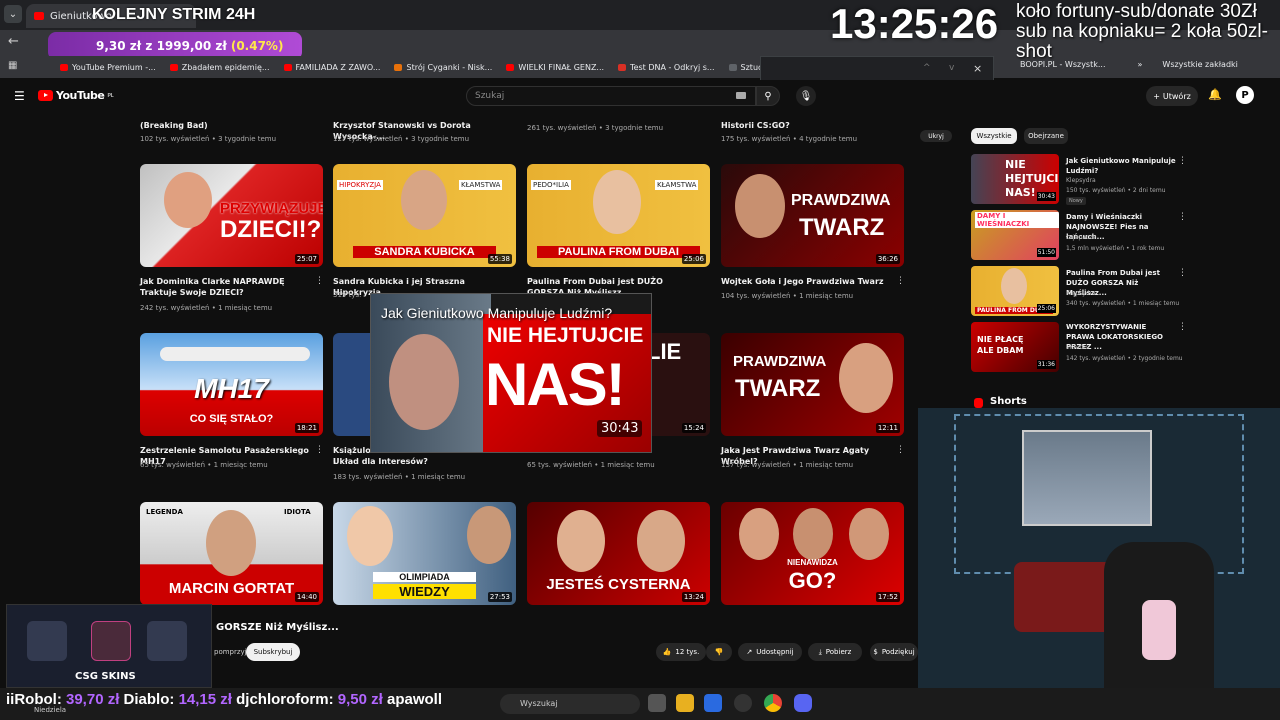  I want to click on filter-chip-watched: Obejrzane, so click(1046, 136).